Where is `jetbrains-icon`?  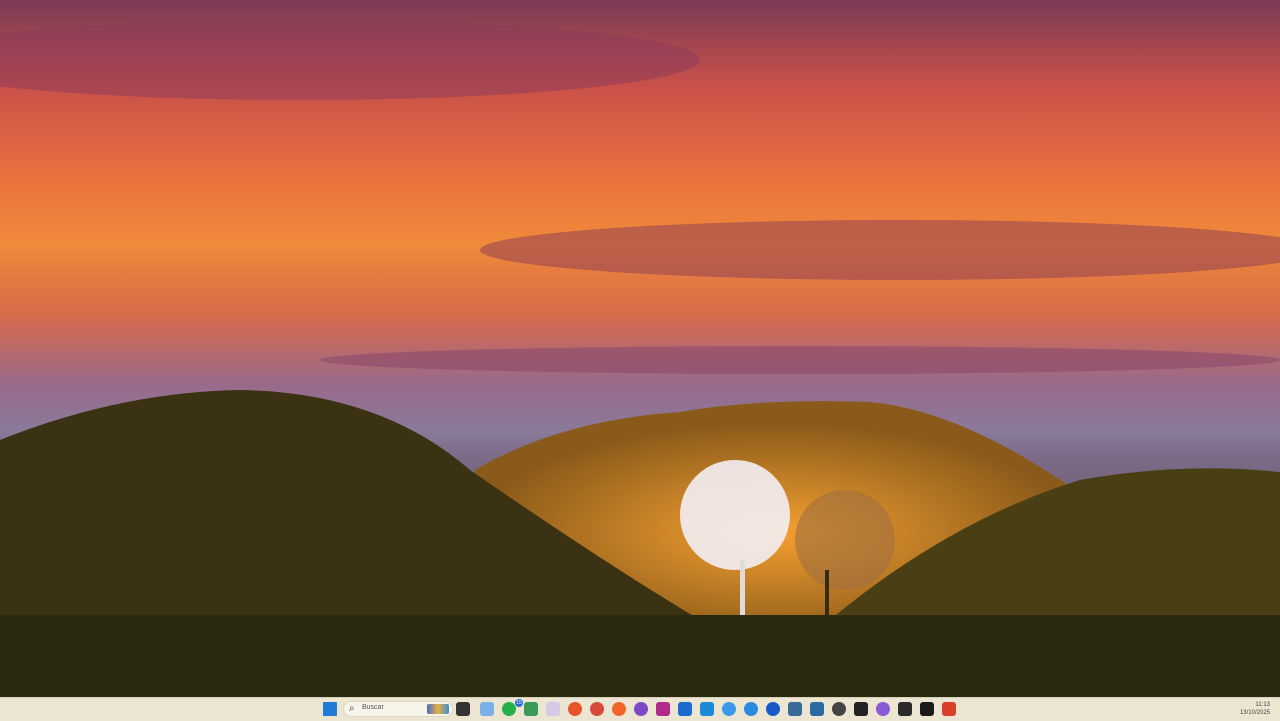 jetbrains-icon is located at coordinates (663, 709).